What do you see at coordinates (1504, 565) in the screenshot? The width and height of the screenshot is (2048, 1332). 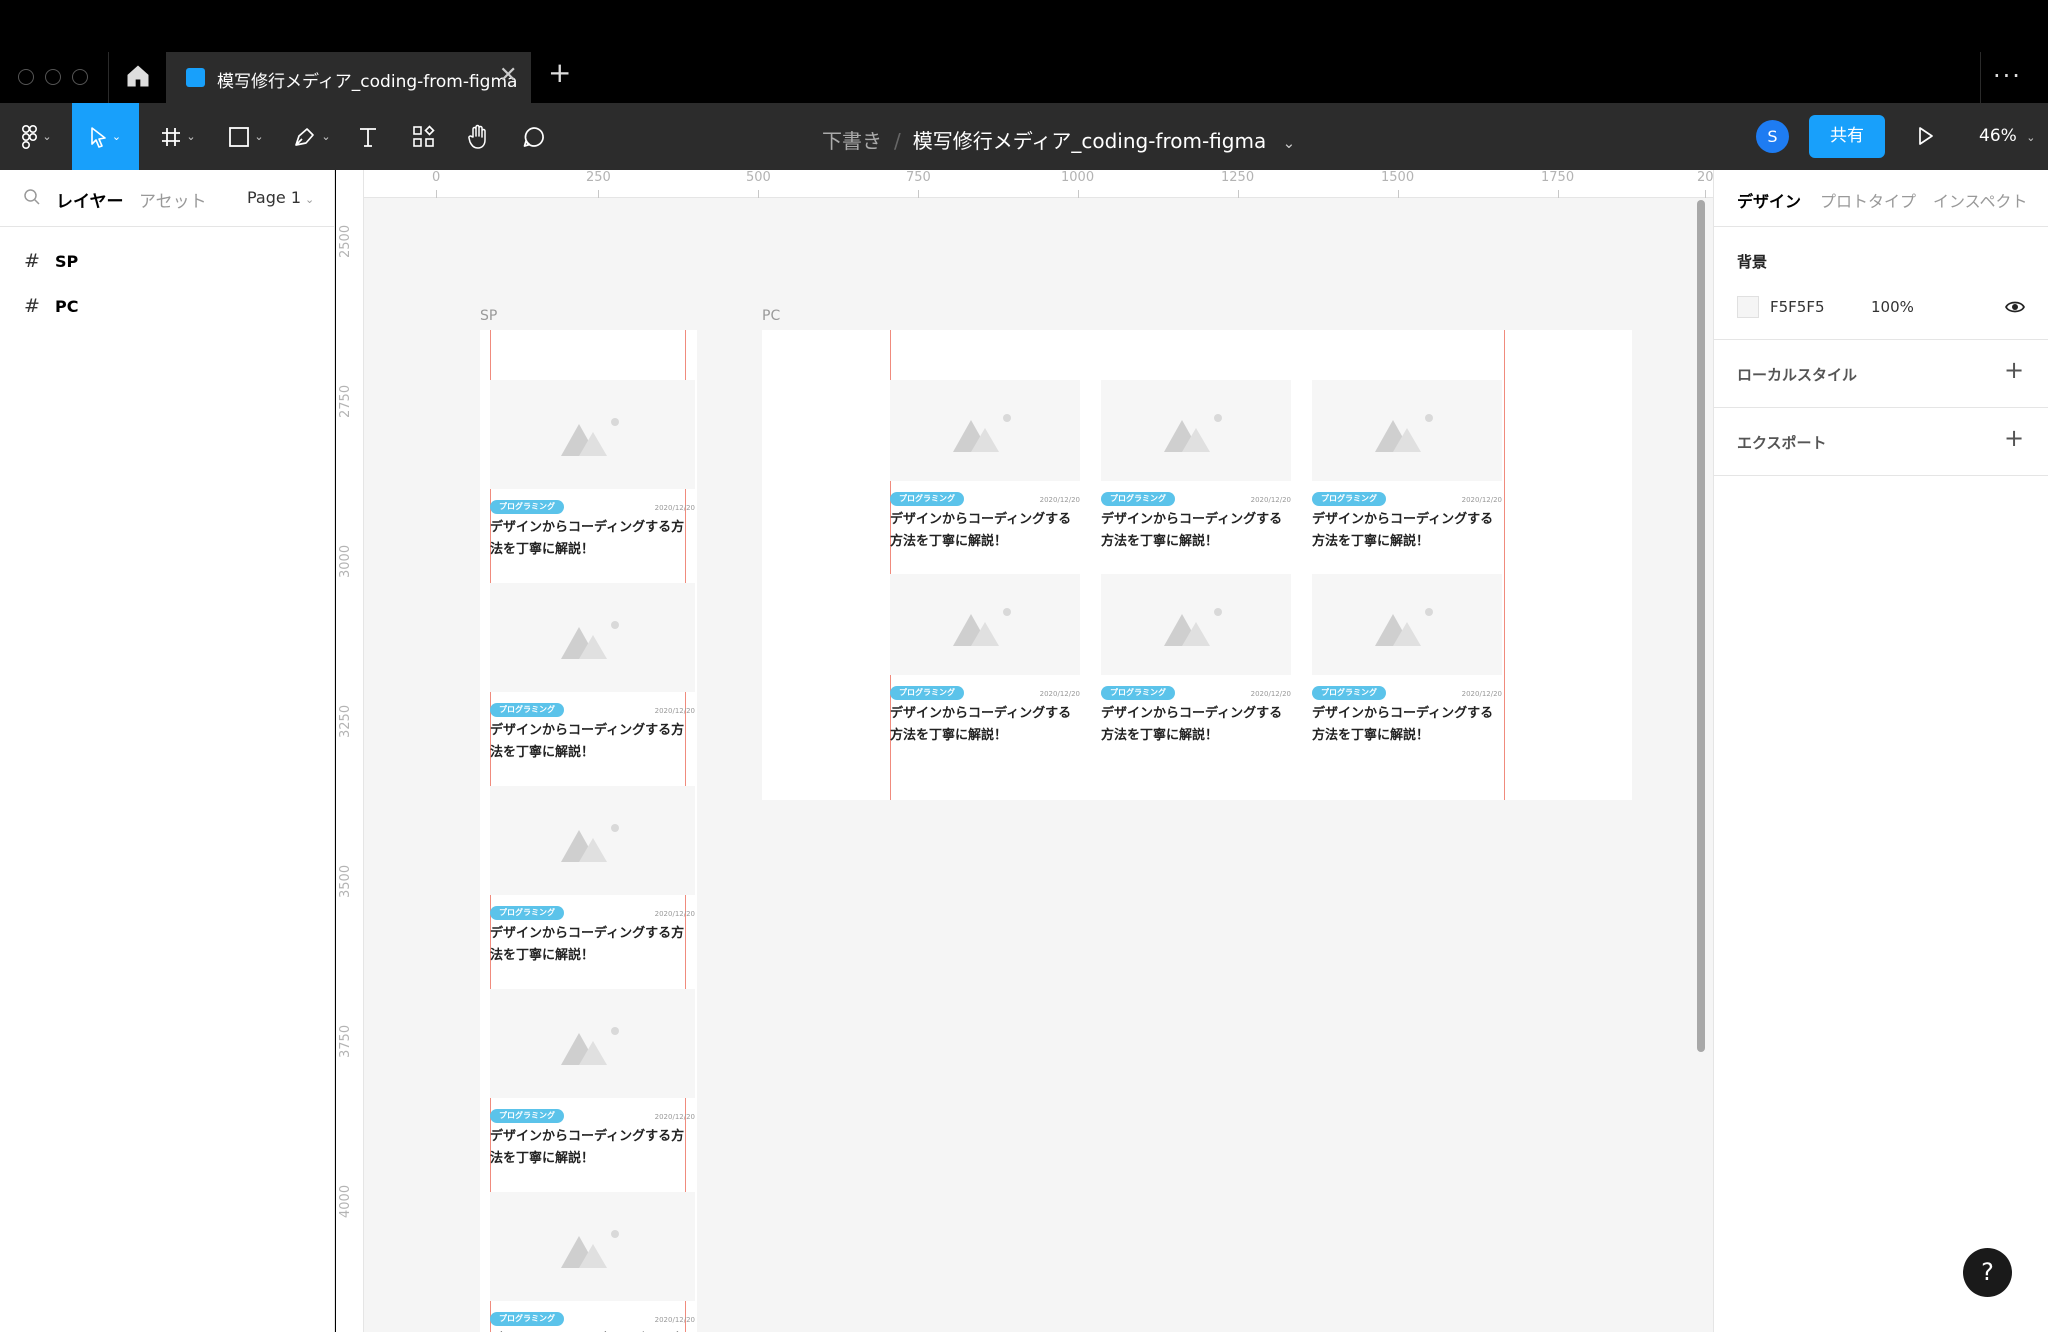 I see `layout-grid-guide` at bounding box center [1504, 565].